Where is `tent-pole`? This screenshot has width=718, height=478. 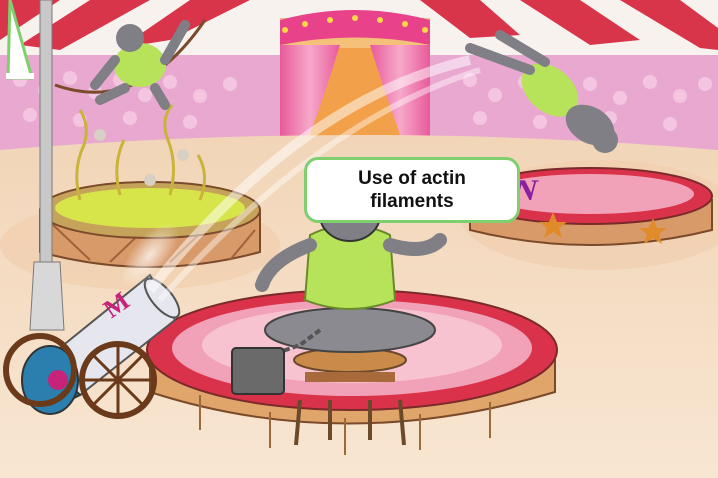 tent-pole is located at coordinates (46, 135).